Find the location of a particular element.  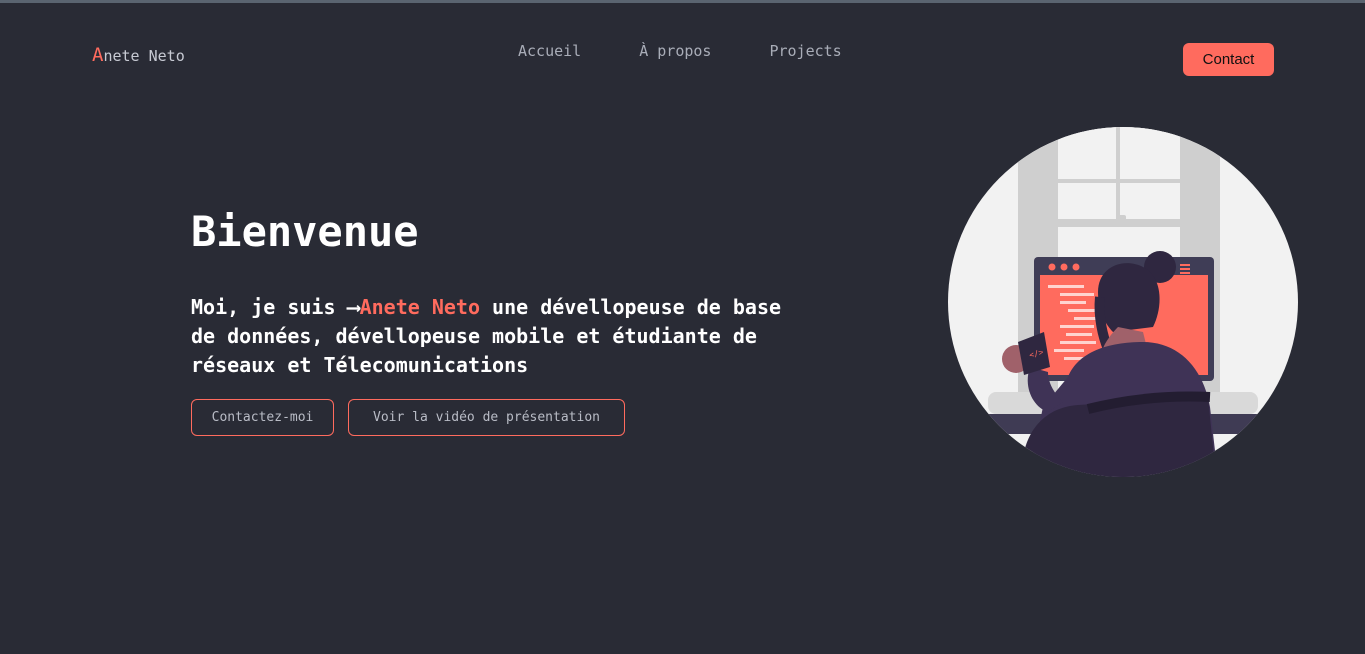

nav-item-accueil: Accueil is located at coordinates (549, 51).